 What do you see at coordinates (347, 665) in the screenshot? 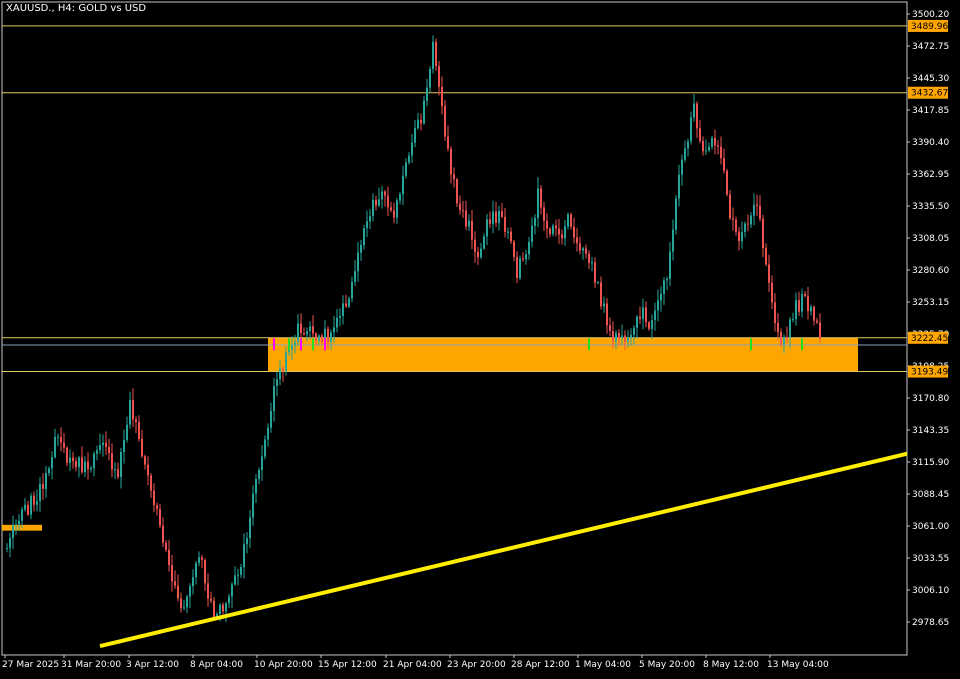
I see `x-tick-label: 15 Apr 12:00` at bounding box center [347, 665].